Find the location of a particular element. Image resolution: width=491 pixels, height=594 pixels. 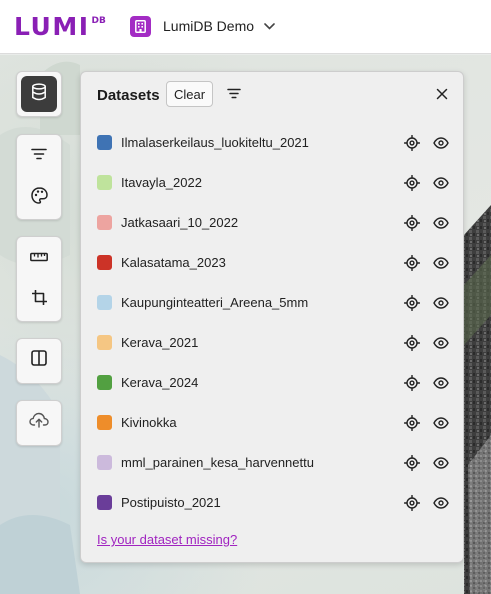

app-logo: LUMI DB is located at coordinates (60, 26).